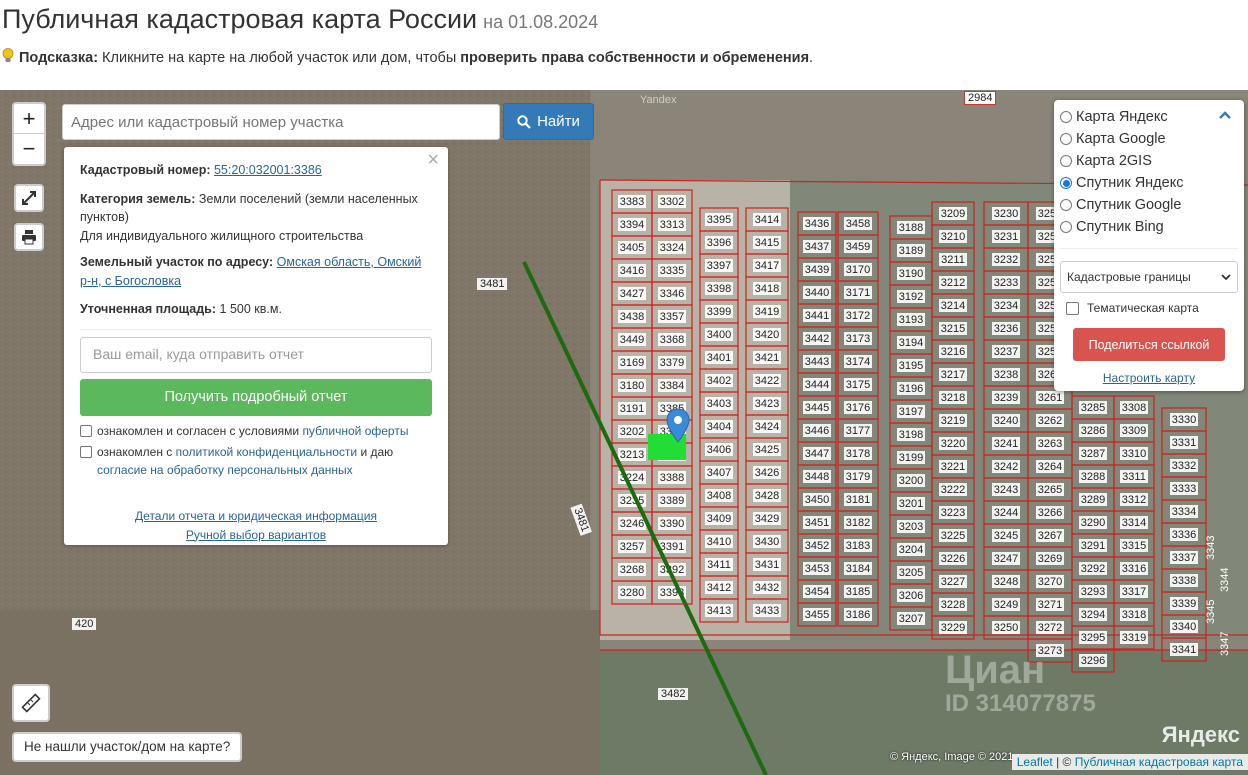  I want to click on pkk-link: Публичная кадастровая карта, so click(1159, 762).